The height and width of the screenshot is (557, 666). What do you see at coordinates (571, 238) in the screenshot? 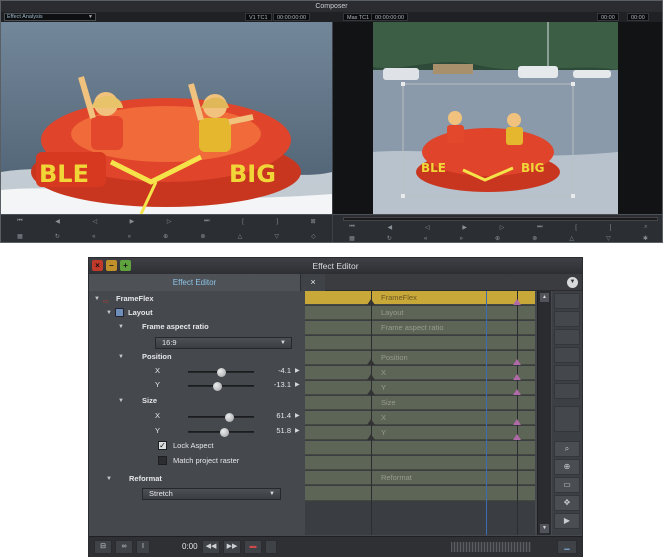
I see `lift-icon: △` at bounding box center [571, 238].